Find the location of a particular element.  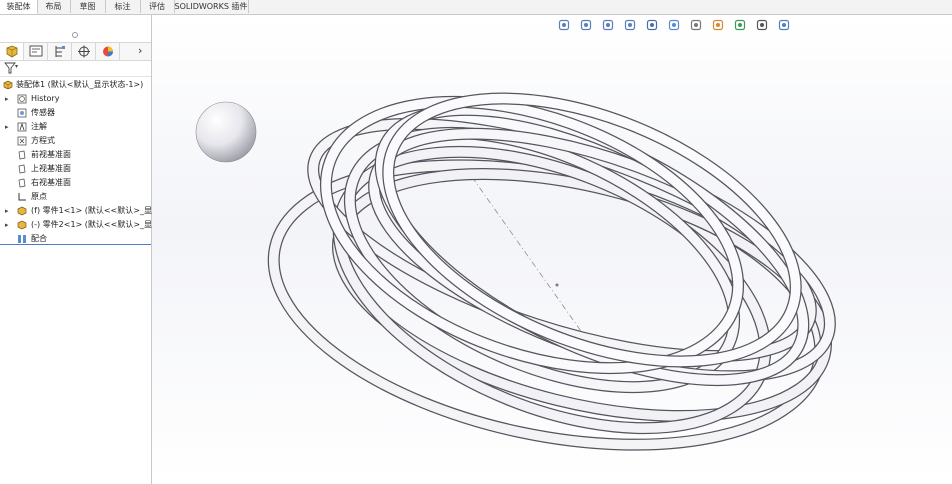

more-tabs-arrow-icon: › is located at coordinates (140, 50).